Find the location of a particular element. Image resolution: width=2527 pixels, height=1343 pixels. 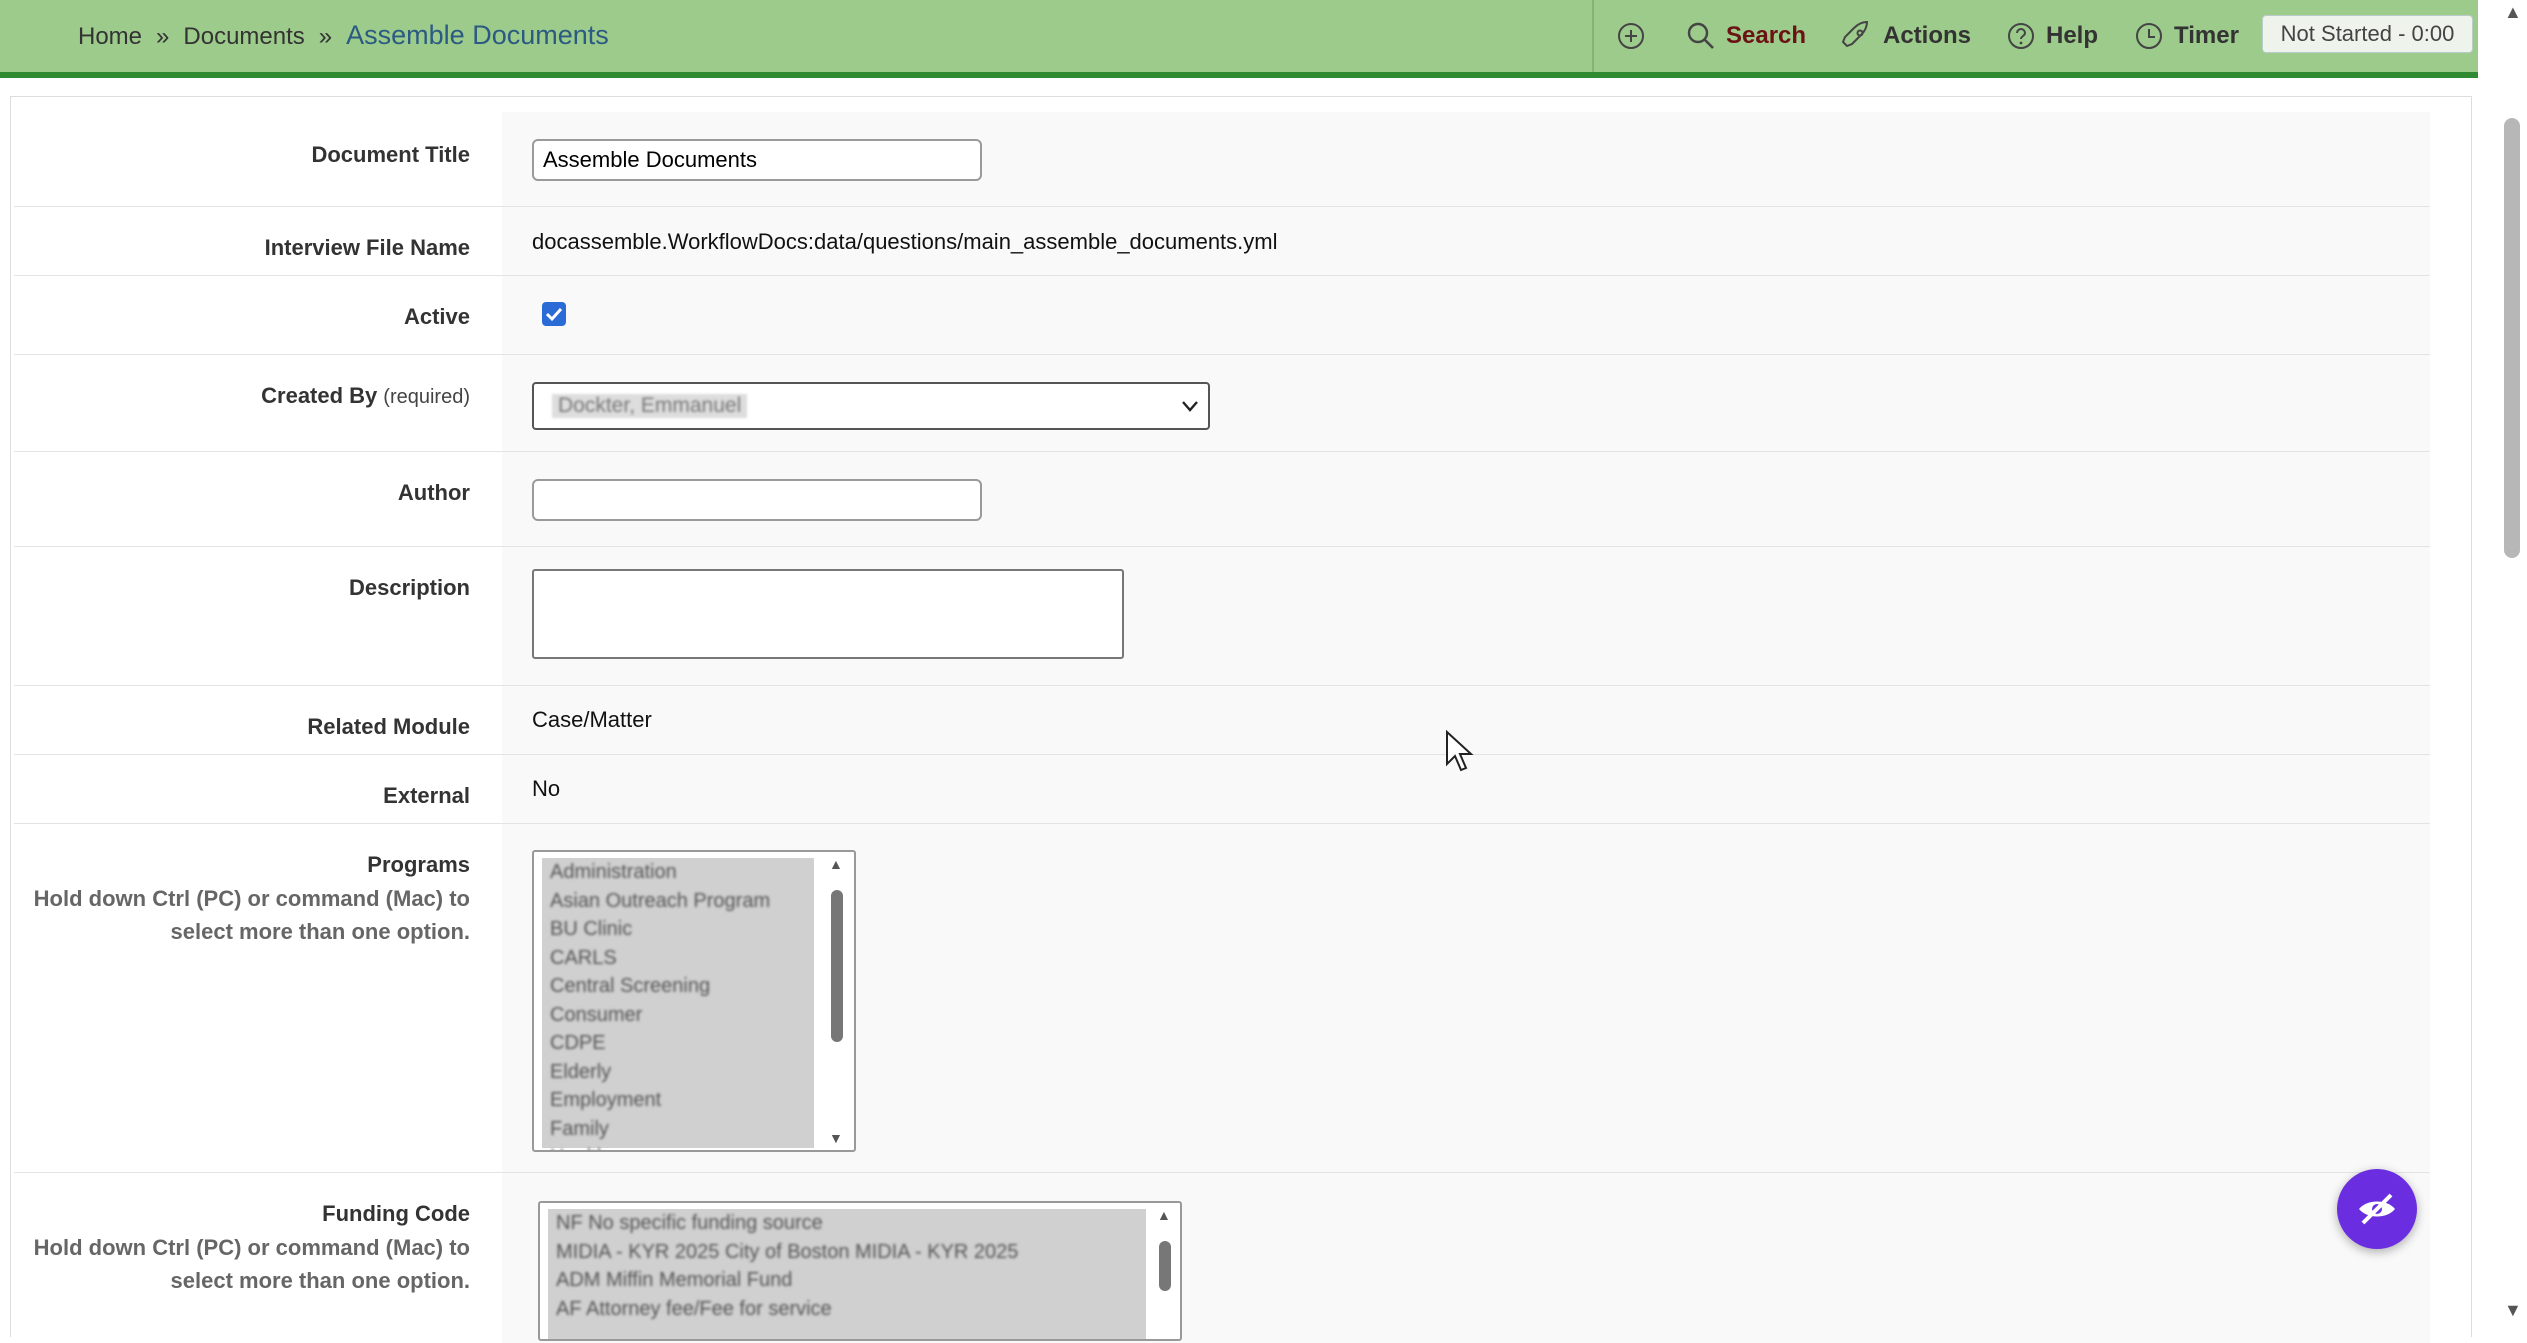

row-external: External No is located at coordinates (1222, 790).